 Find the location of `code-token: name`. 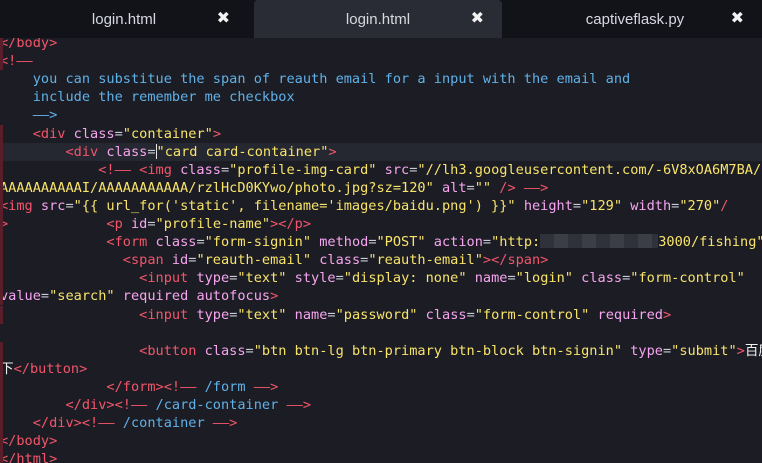

code-token: name is located at coordinates (311, 314).